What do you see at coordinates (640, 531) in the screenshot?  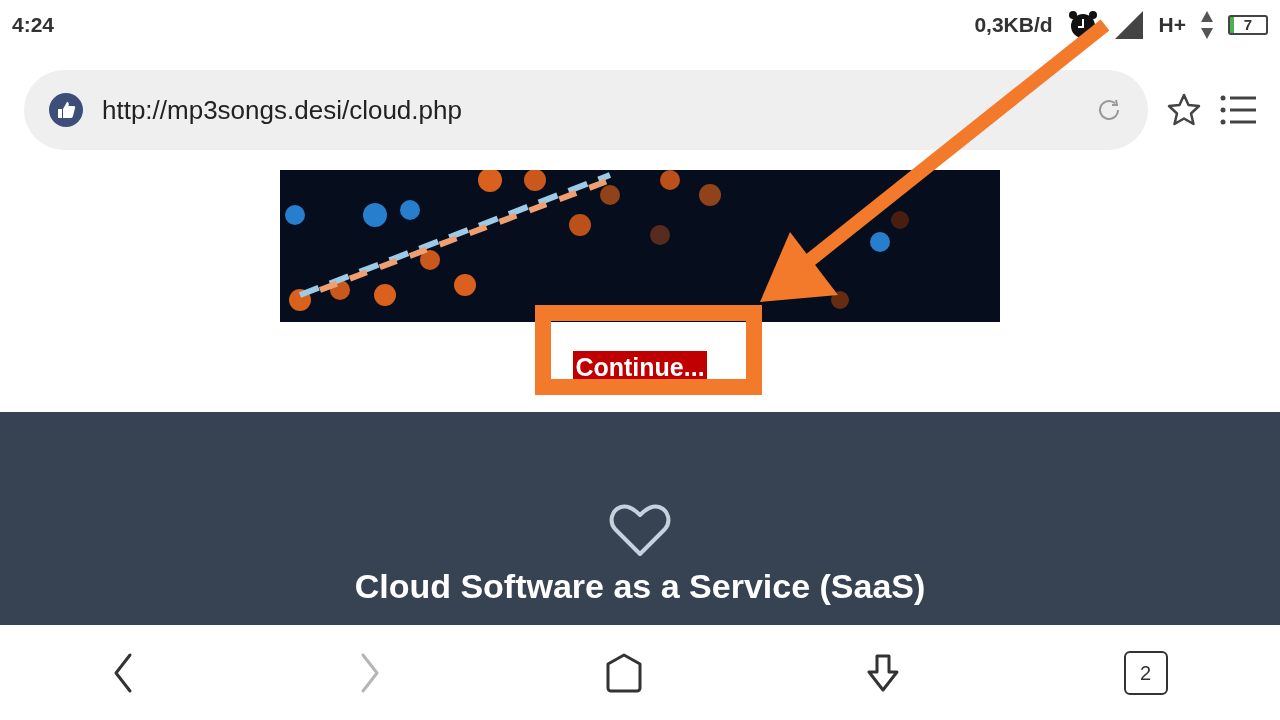 I see `heart-icon` at bounding box center [640, 531].